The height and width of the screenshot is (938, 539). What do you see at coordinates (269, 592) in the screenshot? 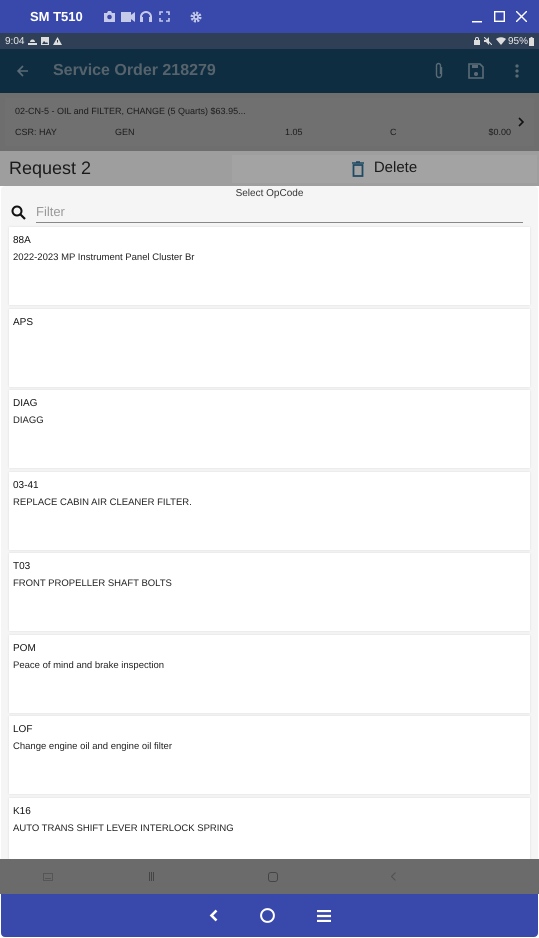
I see `opcode-list-item: T03 FRONT PROPELLER SHAFT BOLTS` at bounding box center [269, 592].